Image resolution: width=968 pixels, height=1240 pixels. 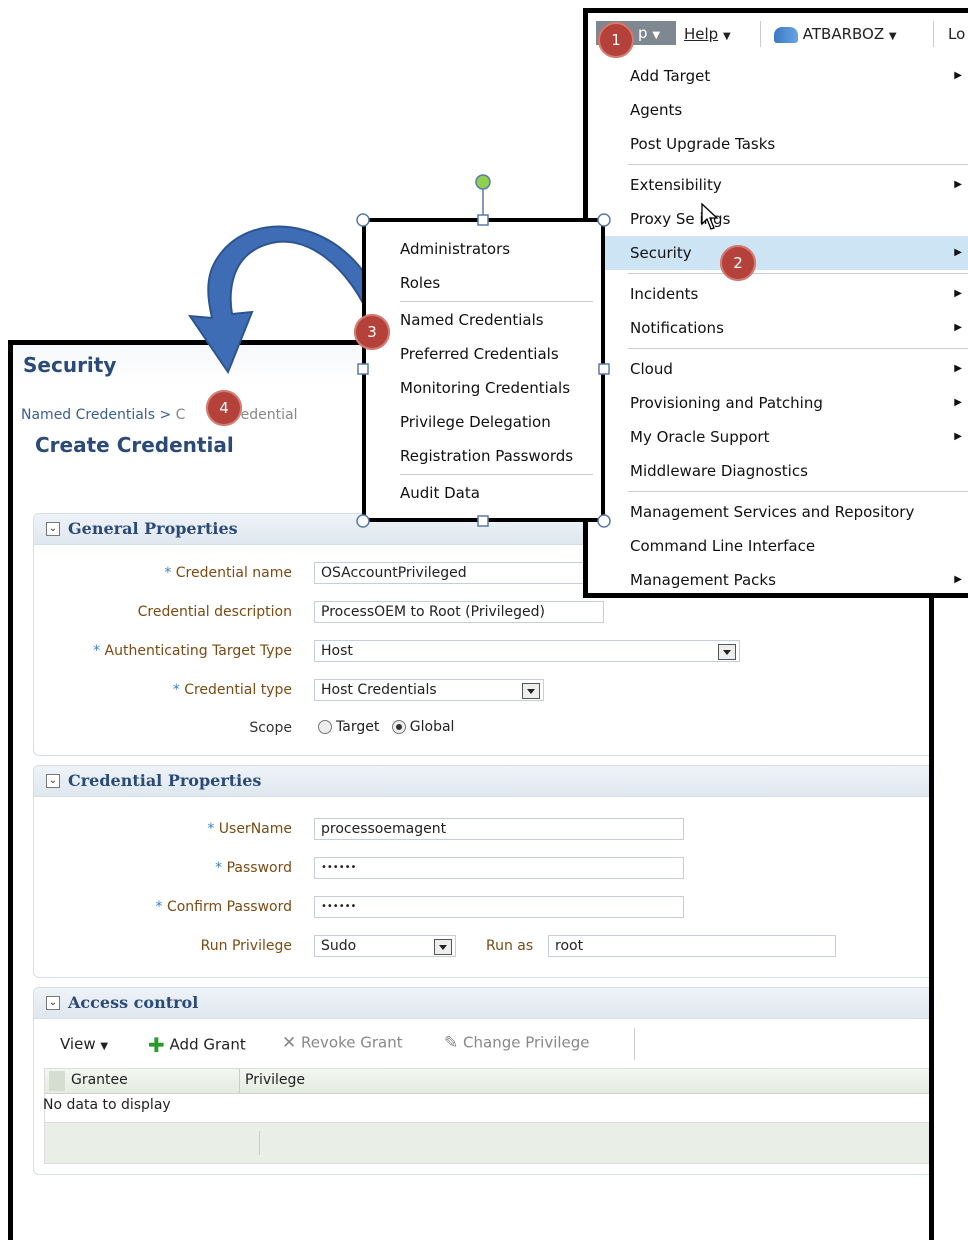 I want to click on privilege-column-header: Privilege, so click(x=275, y=1080).